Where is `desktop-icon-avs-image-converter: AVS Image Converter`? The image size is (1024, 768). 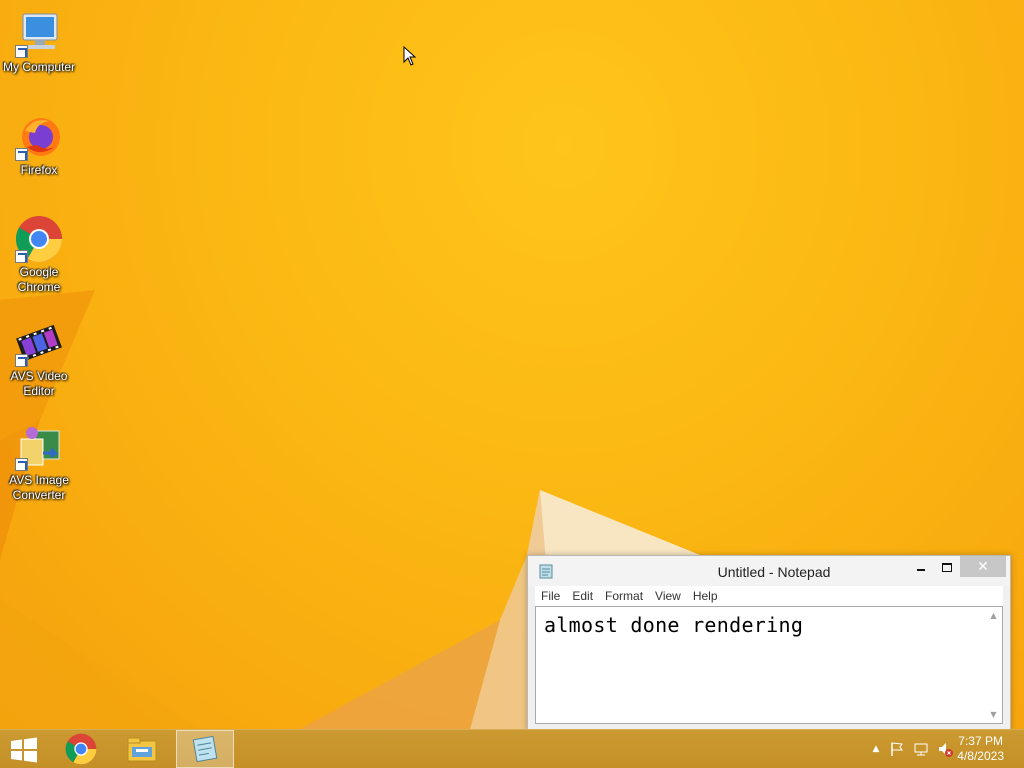 desktop-icon-avs-image-converter: AVS Image Converter is located at coordinates (39, 463).